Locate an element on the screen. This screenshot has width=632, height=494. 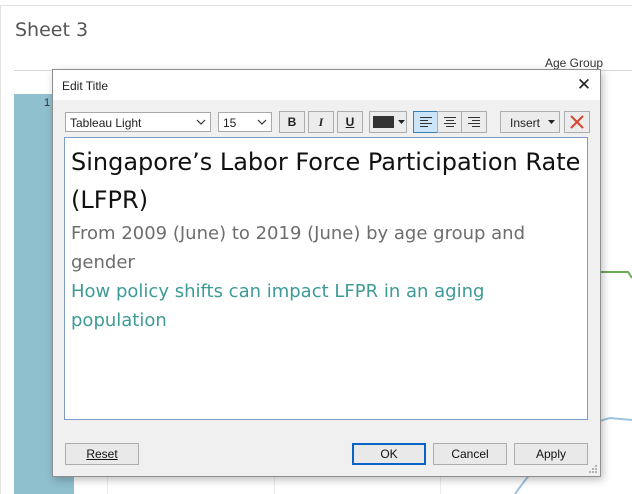
align-right-icon is located at coordinates (474, 122).